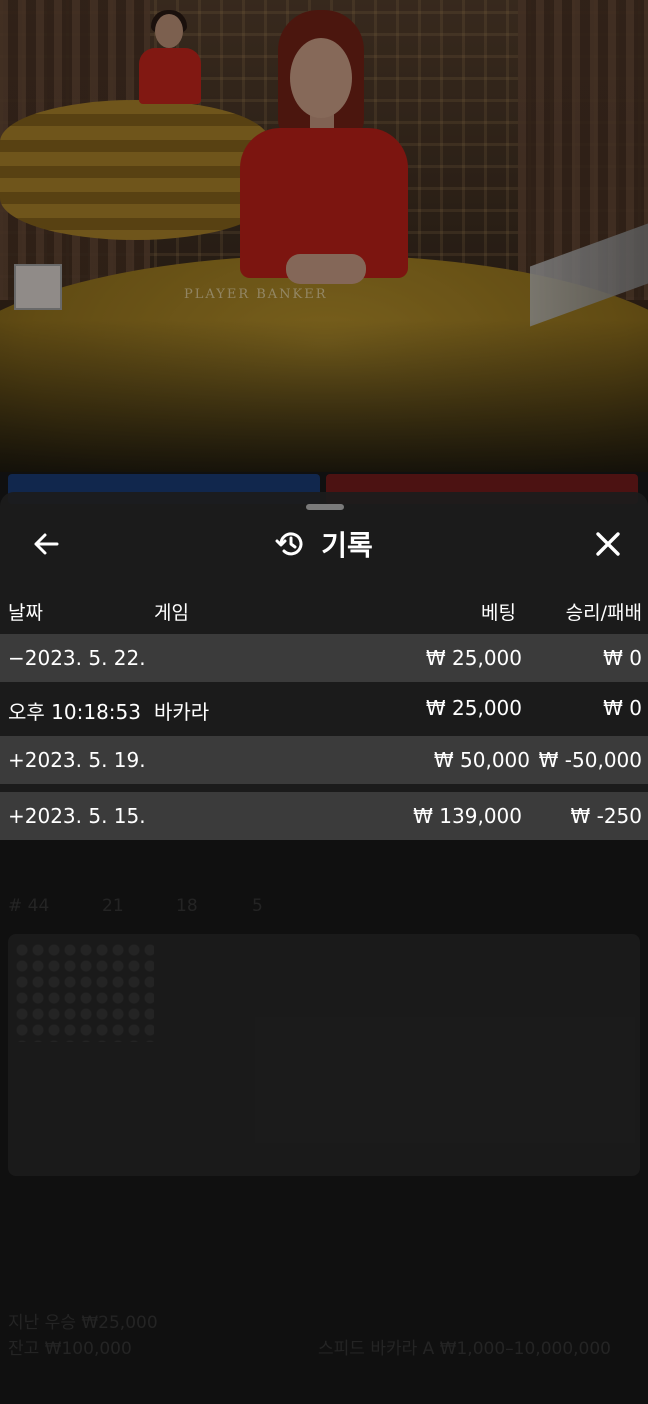  I want to click on sheet-header: 기록, so click(324, 544).